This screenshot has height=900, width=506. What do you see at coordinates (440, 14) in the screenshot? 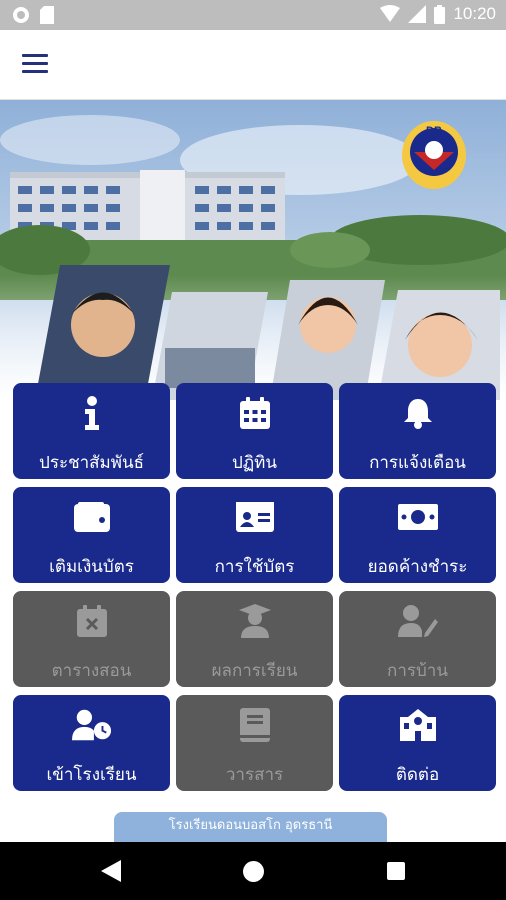
I see `battery-icon` at bounding box center [440, 14].